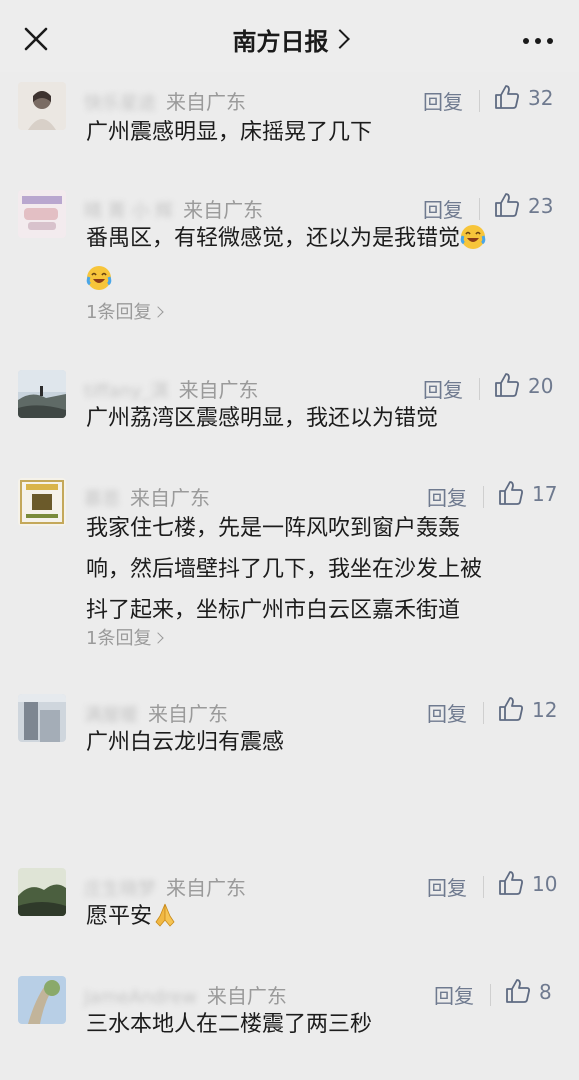 The height and width of the screenshot is (1080, 579). I want to click on comment-text: 广州荔湾区震感明显，我还以为错觉, so click(262, 418).